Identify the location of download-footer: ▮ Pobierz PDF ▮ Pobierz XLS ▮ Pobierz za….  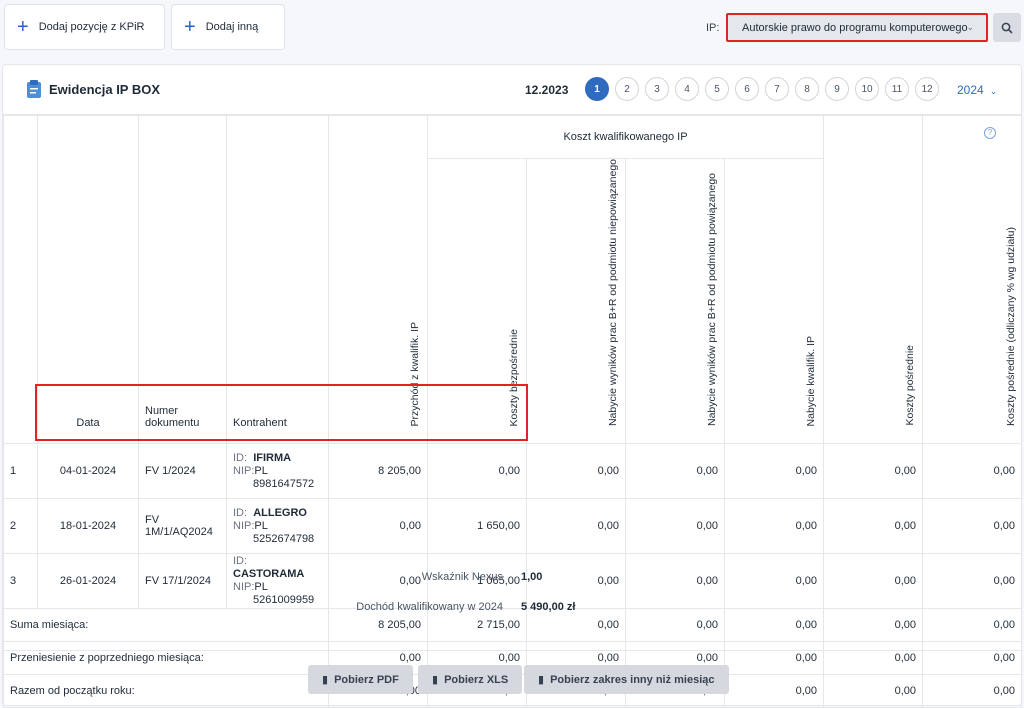
(512, 678).